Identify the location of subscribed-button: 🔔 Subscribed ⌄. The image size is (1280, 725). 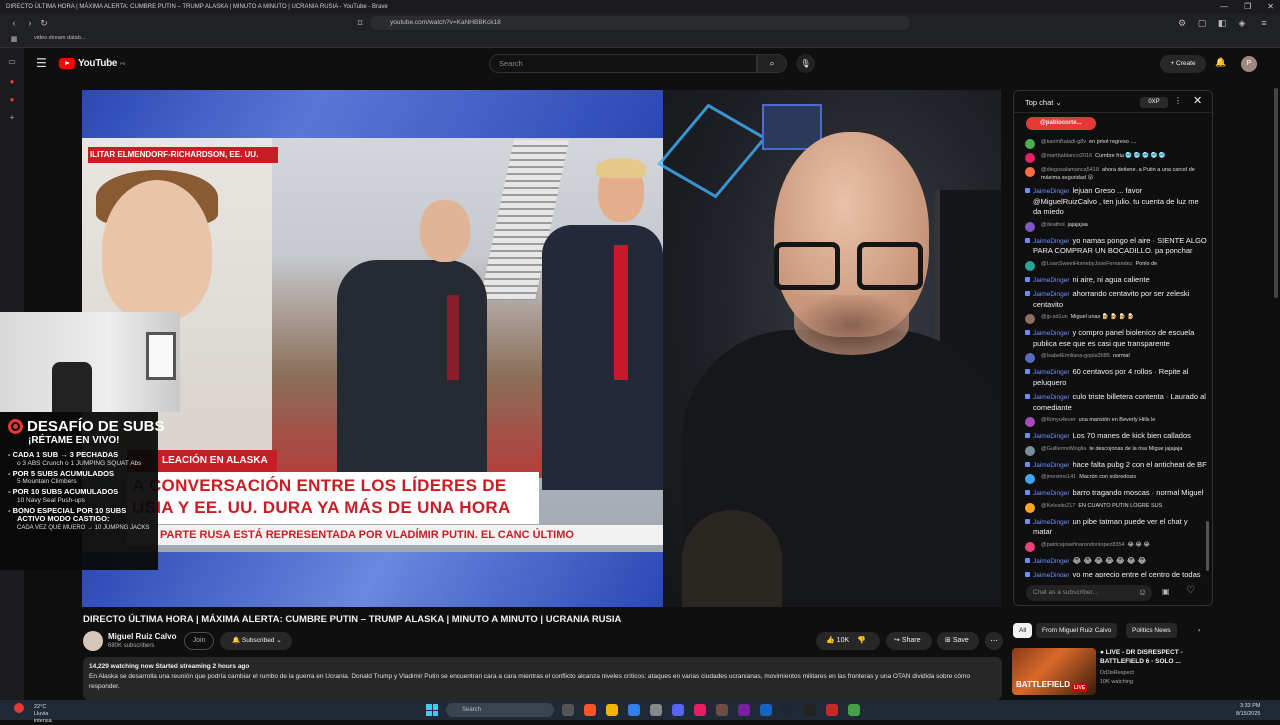
(256, 641).